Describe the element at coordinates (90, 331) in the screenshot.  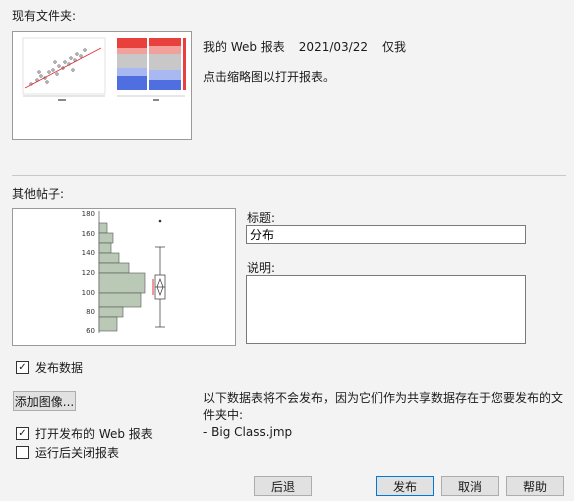
I see `y-tick: 60` at that location.